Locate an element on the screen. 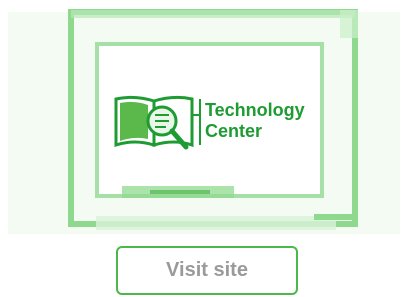  logo-wordmark: Technology Center is located at coordinates (255, 121).